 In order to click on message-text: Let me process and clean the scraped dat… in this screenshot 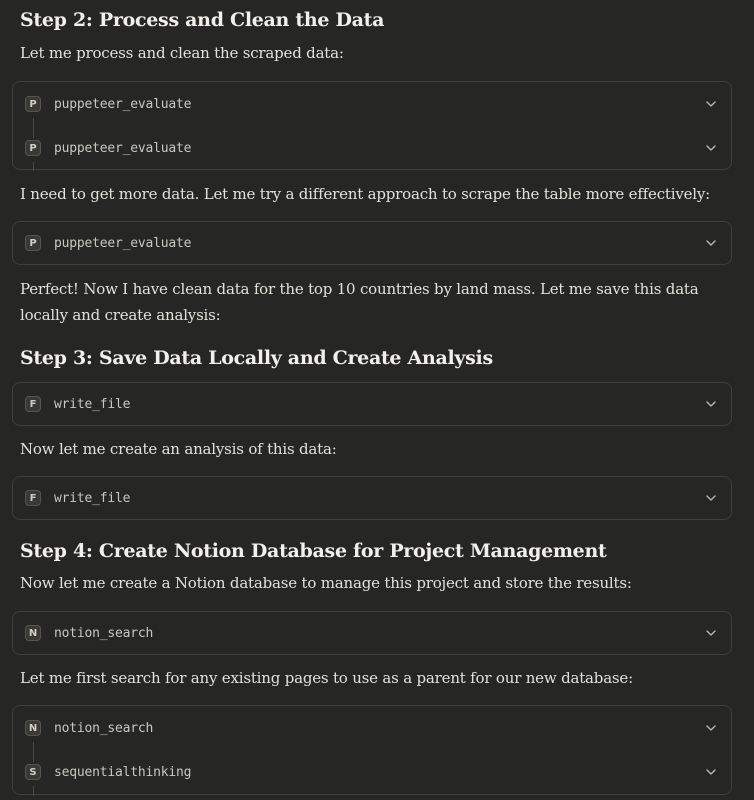, I will do `click(182, 53)`.